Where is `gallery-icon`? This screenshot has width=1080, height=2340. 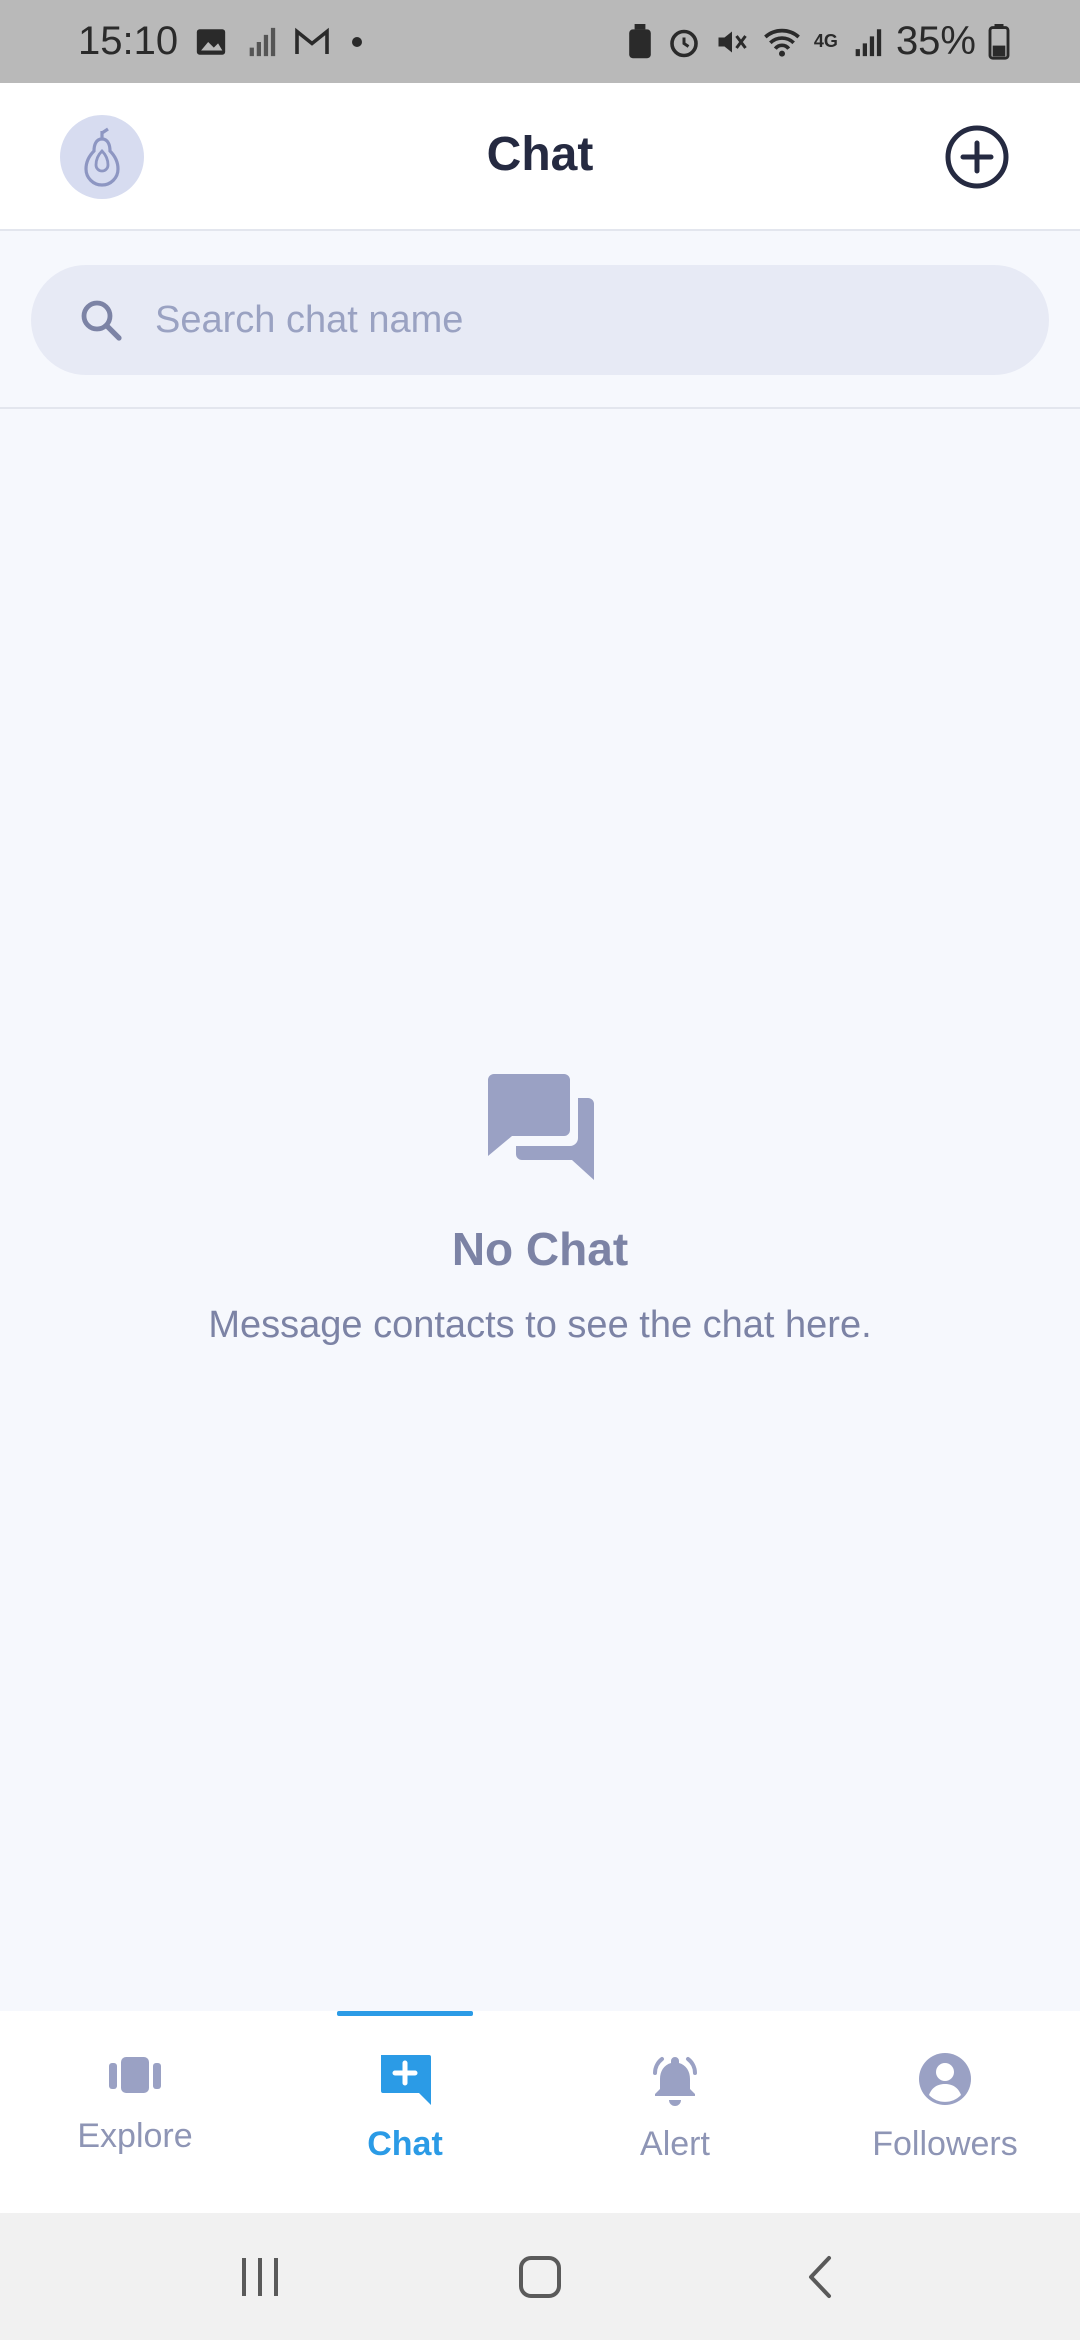
gallery-icon is located at coordinates (211, 42).